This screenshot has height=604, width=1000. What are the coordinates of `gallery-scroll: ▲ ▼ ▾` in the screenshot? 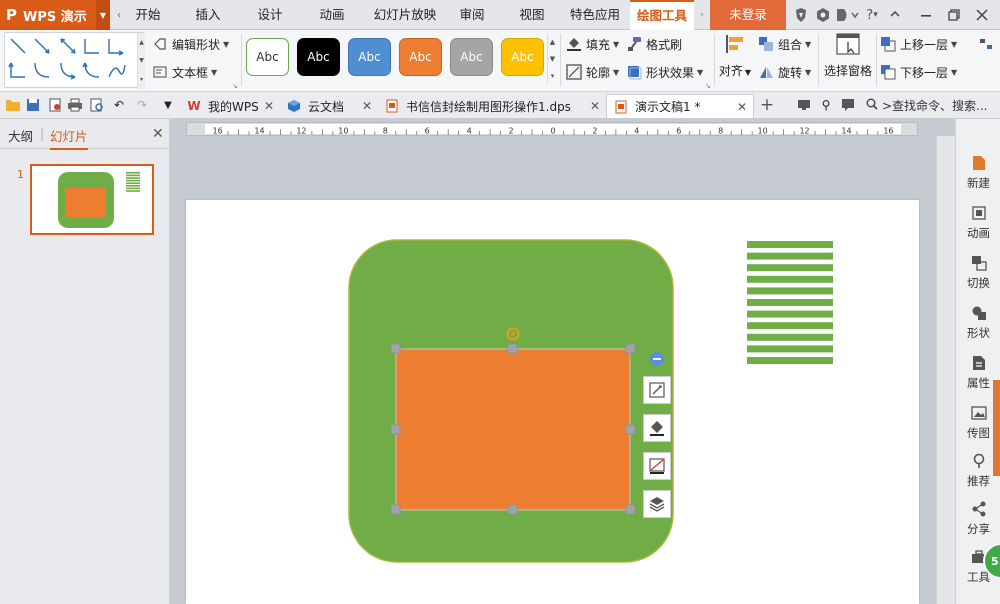 It's located at (141, 61).